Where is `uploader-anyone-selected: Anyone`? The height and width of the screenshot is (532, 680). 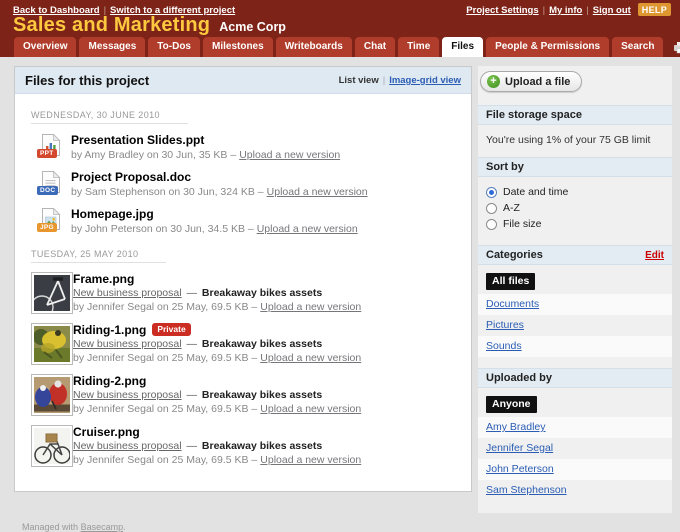
uploader-anyone-selected: Anyone is located at coordinates (575, 405).